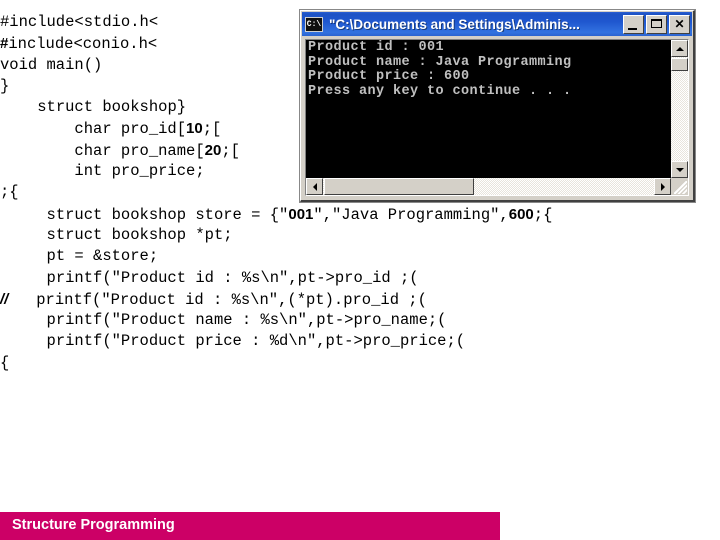 The image size is (720, 540). What do you see at coordinates (194, 129) in the screenshot?
I see `code-token: 10` at bounding box center [194, 129].